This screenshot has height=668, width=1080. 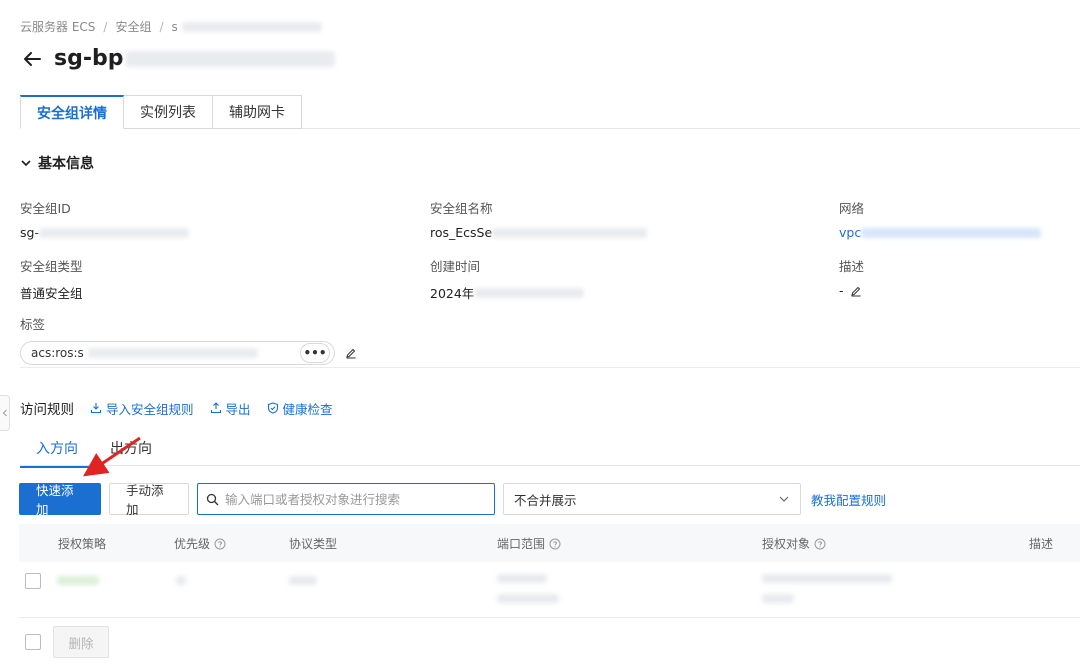 I want to click on rule-search-box, so click(x=346, y=499).